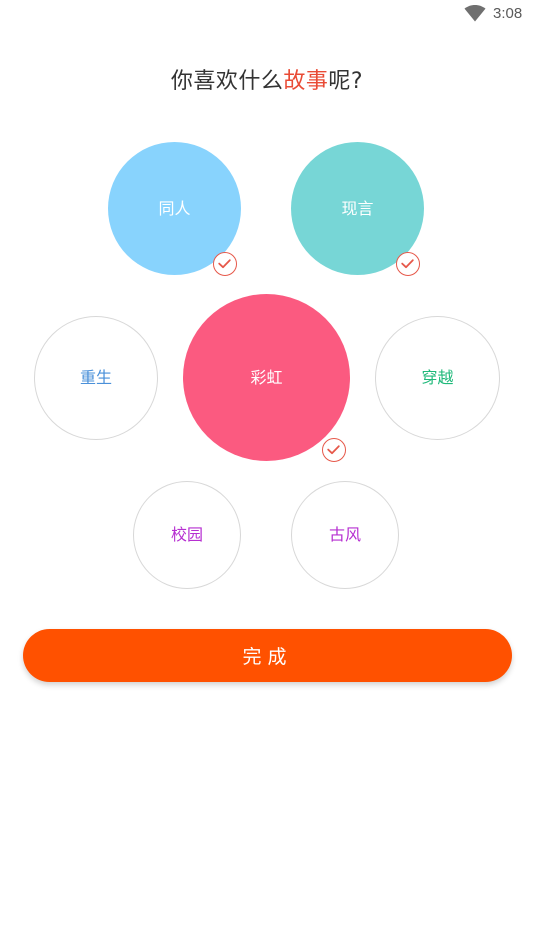 This screenshot has width=534, height=949. I want to click on genre-label: 重生, so click(95, 377).